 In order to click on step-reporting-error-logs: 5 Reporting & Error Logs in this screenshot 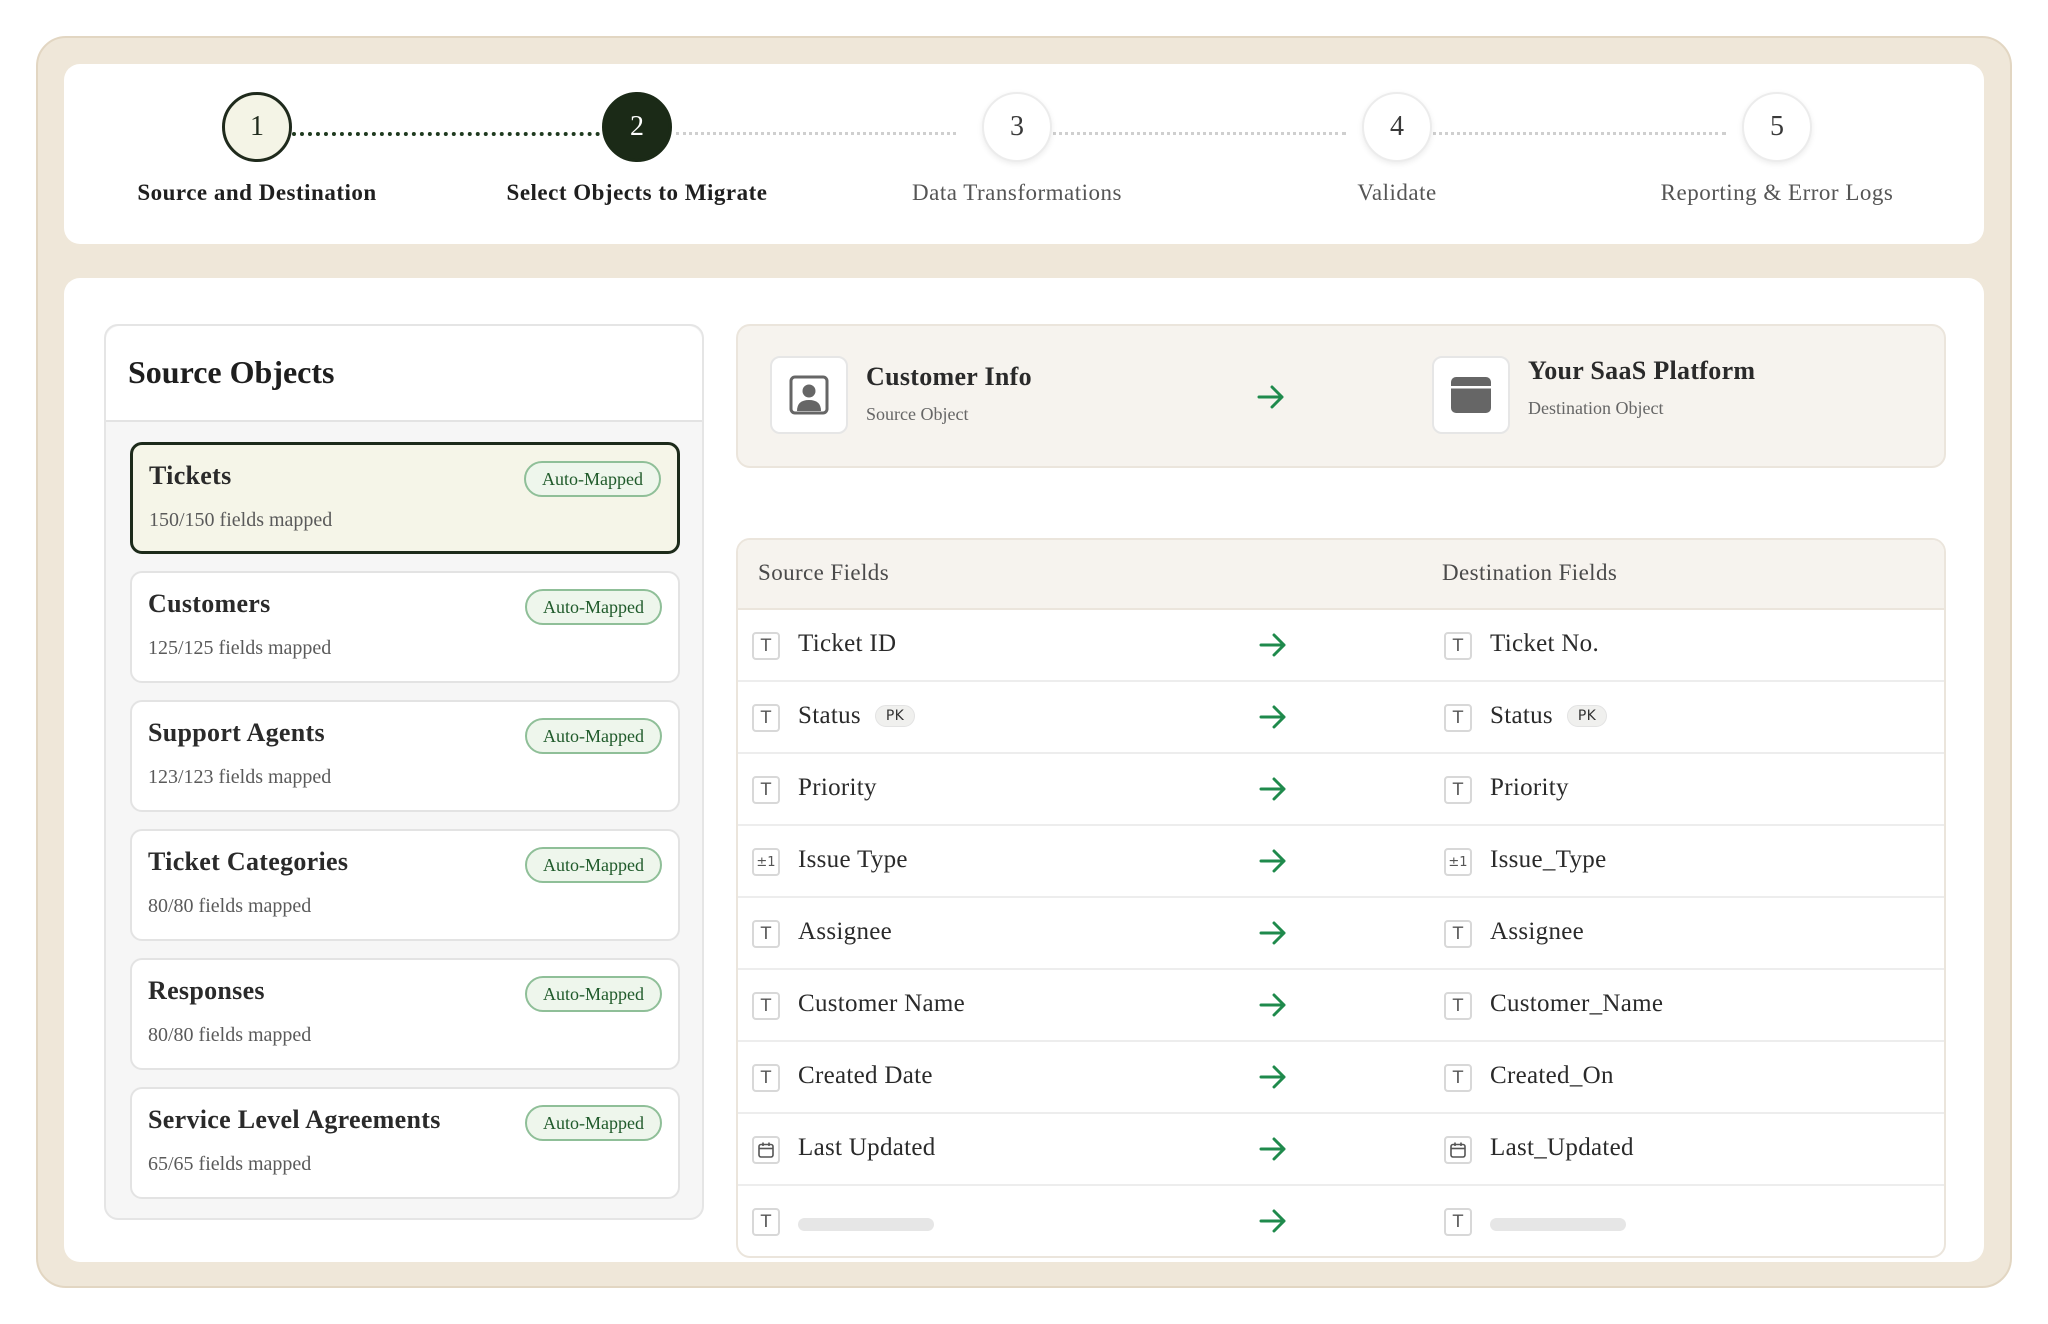, I will do `click(1777, 149)`.